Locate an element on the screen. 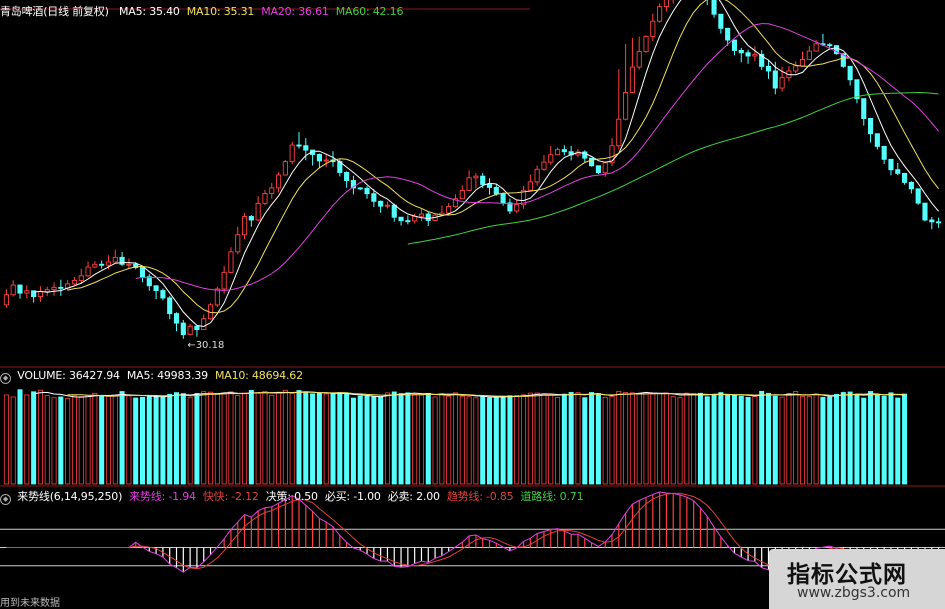 Image resolution: width=945 pixels, height=609 pixels. volume-legend-item: VOLUME: 36427.94 is located at coordinates (68, 375).